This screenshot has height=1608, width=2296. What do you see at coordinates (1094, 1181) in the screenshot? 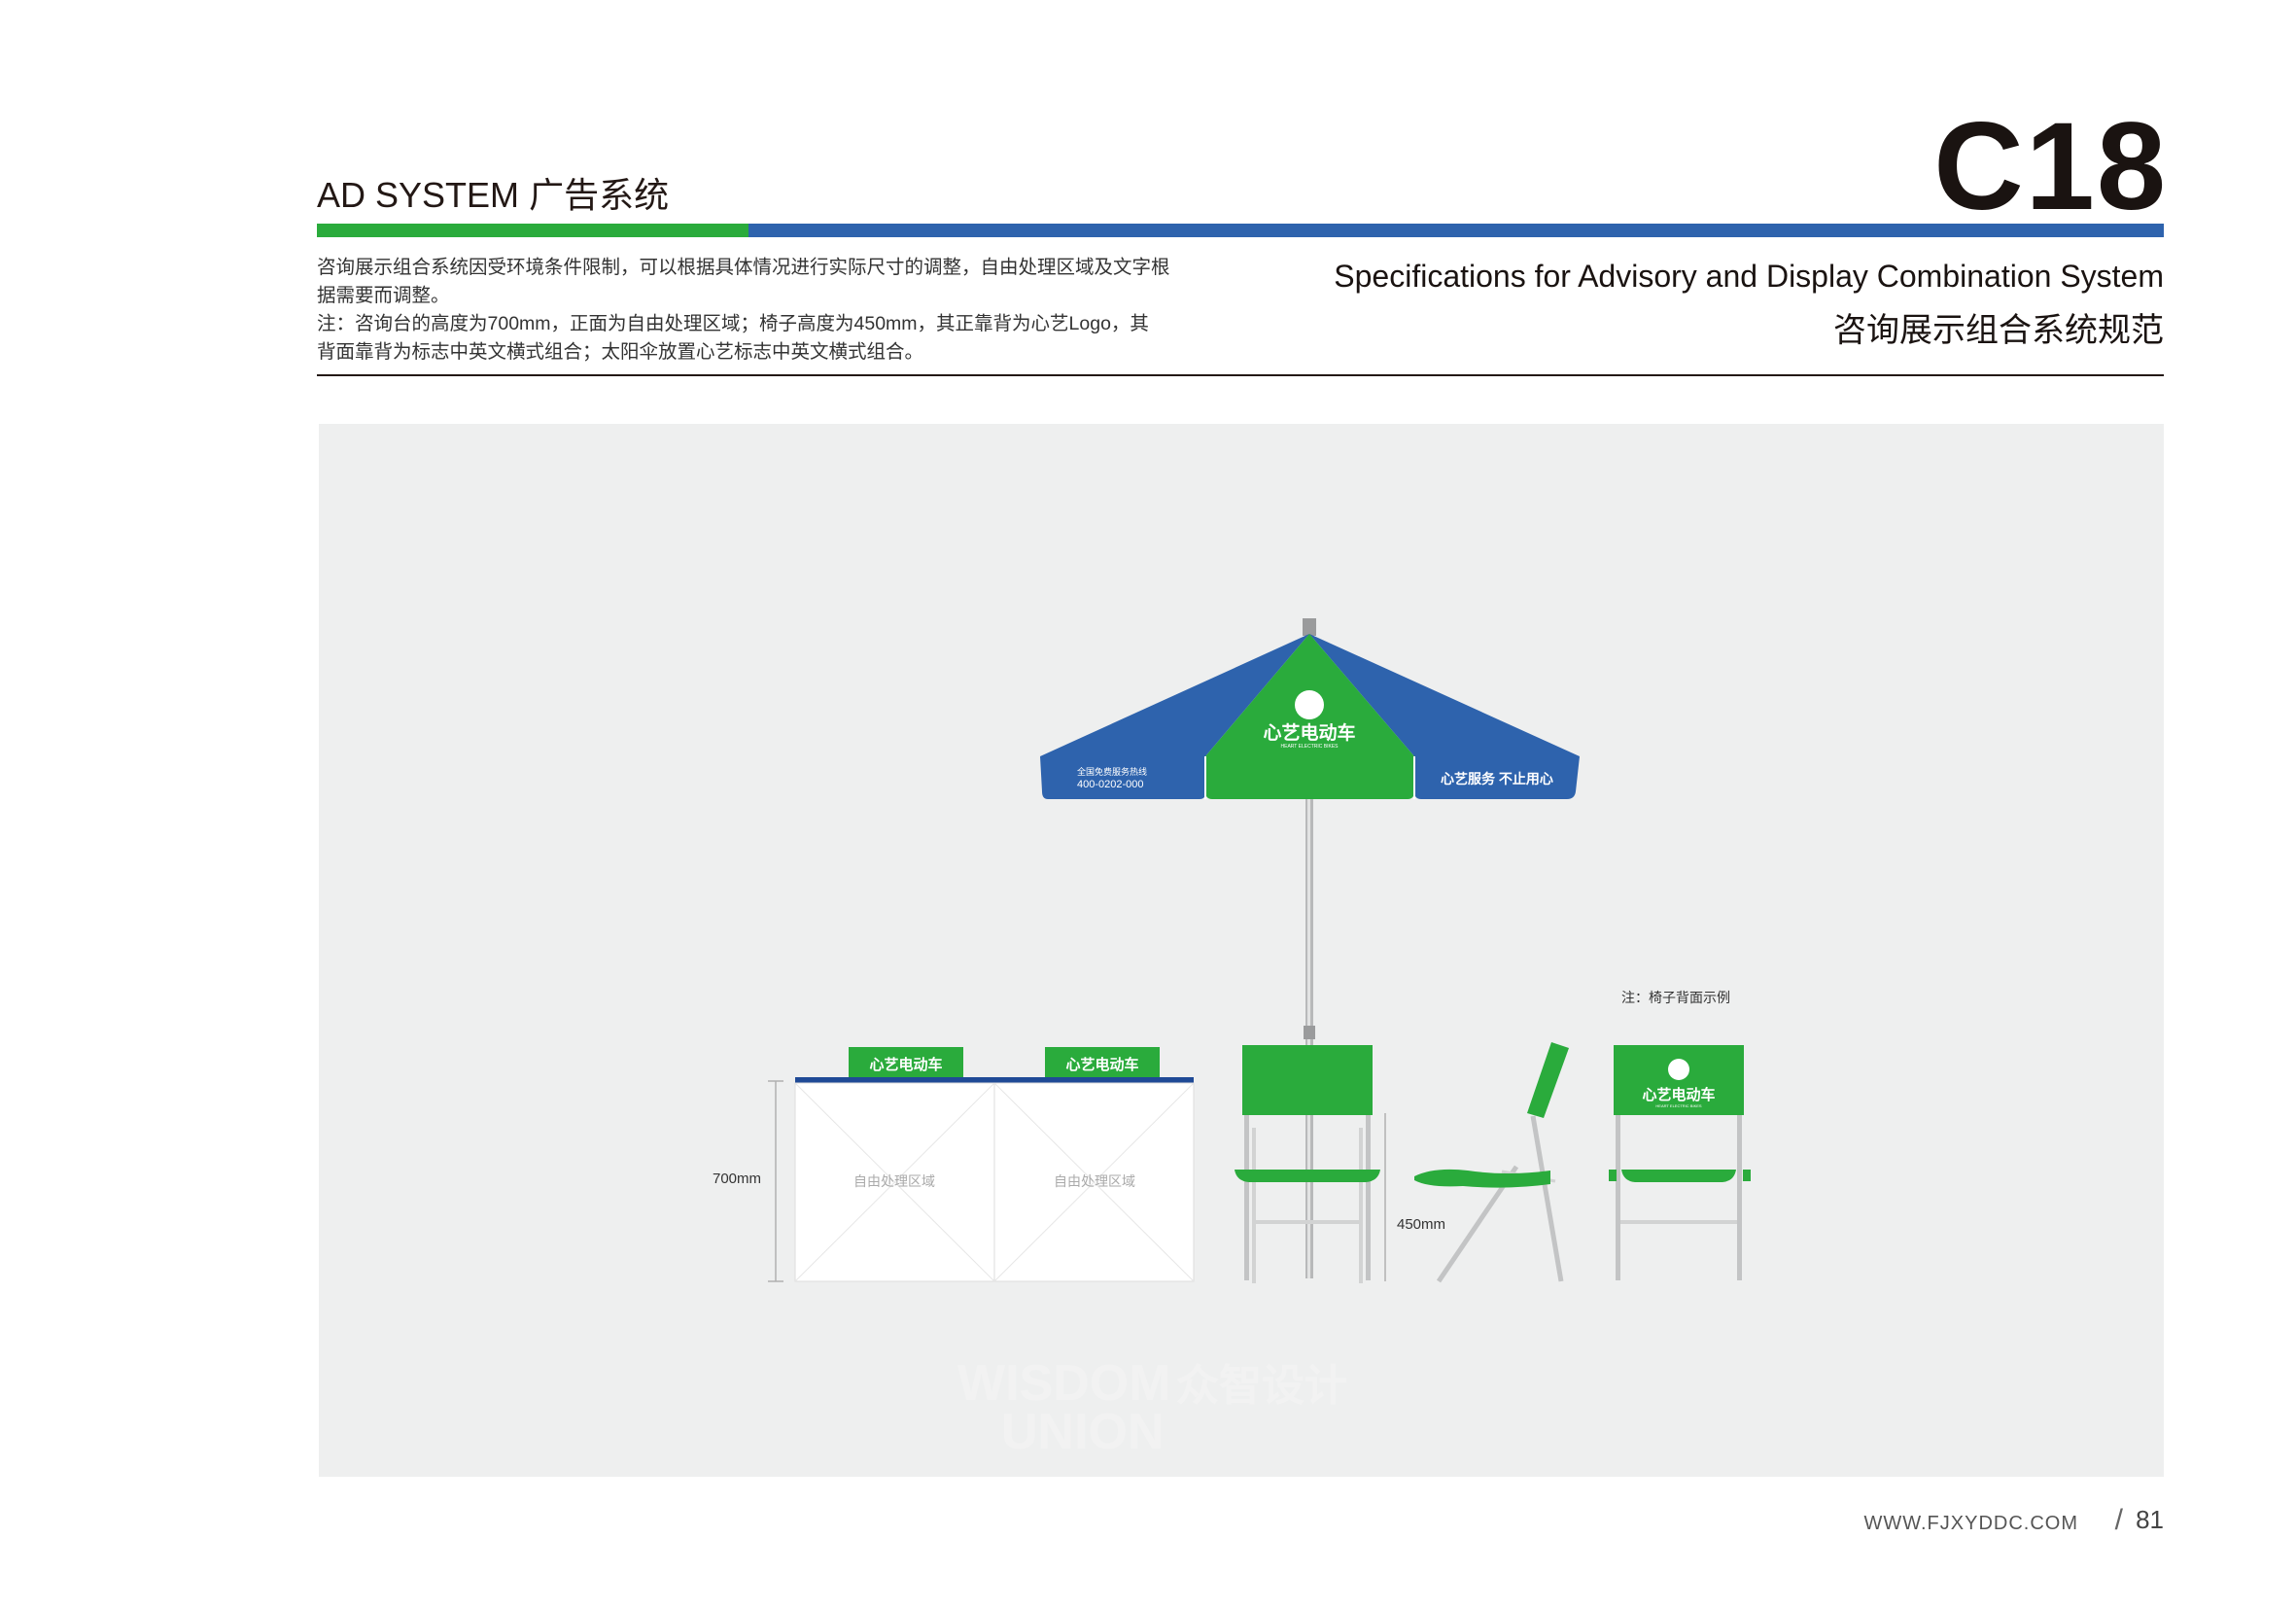
I see `free-area-label-2: 自由处理区域` at bounding box center [1094, 1181].